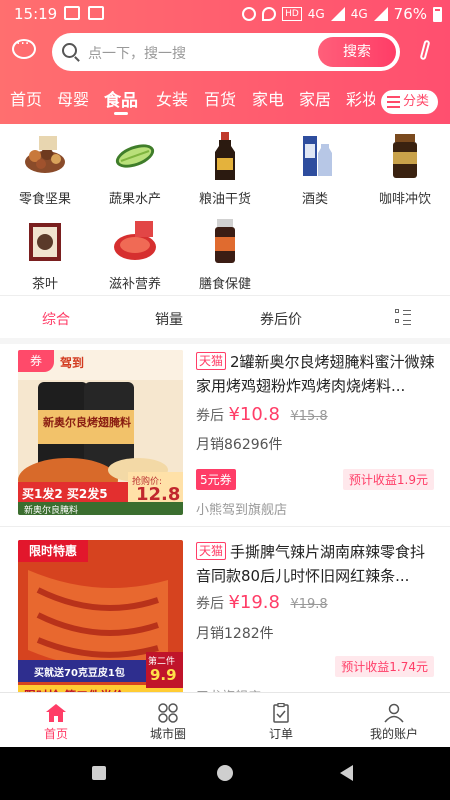 The width and height of the screenshot is (450, 800). What do you see at coordinates (96, 13) in the screenshot?
I see `mail-notification-icon` at bounding box center [96, 13].